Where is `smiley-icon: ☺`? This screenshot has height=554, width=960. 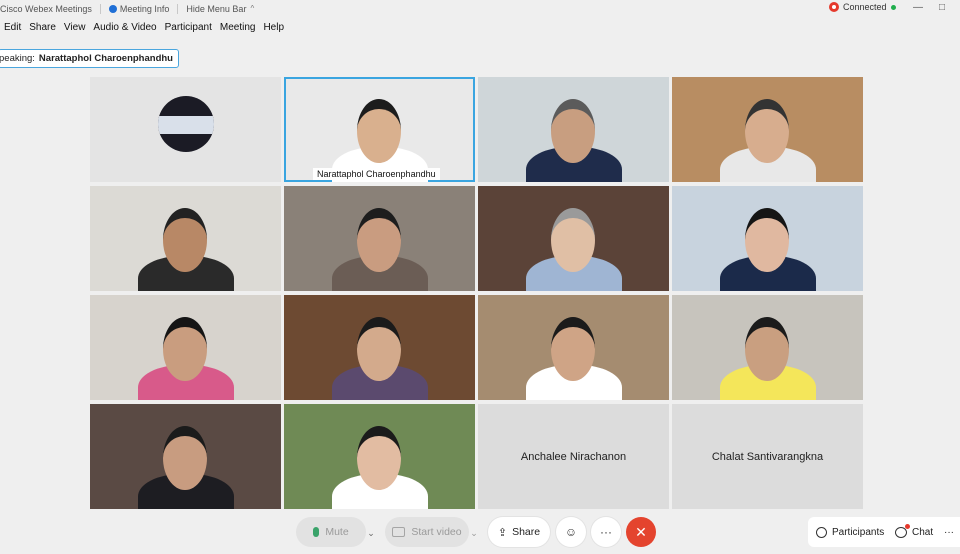
smiley-icon: ☺ is located at coordinates (571, 532).